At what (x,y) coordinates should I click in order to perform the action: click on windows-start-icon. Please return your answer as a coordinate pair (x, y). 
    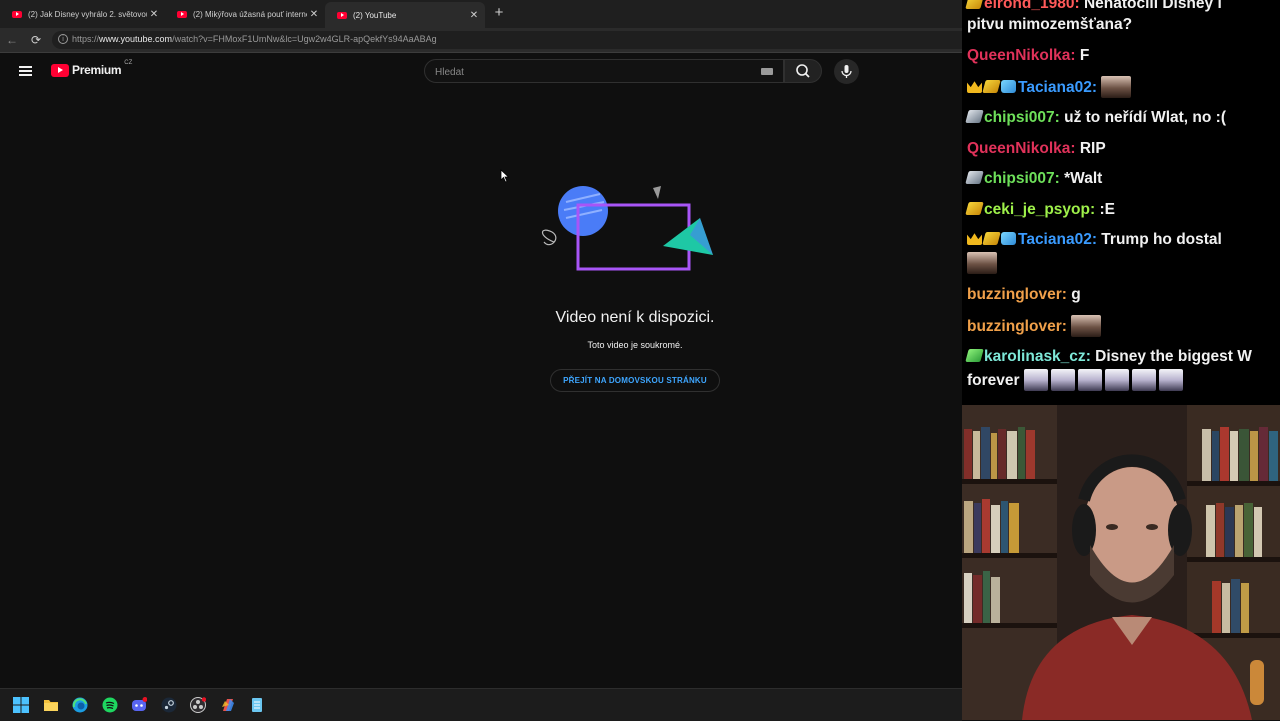
    Looking at the image, I should click on (21, 705).